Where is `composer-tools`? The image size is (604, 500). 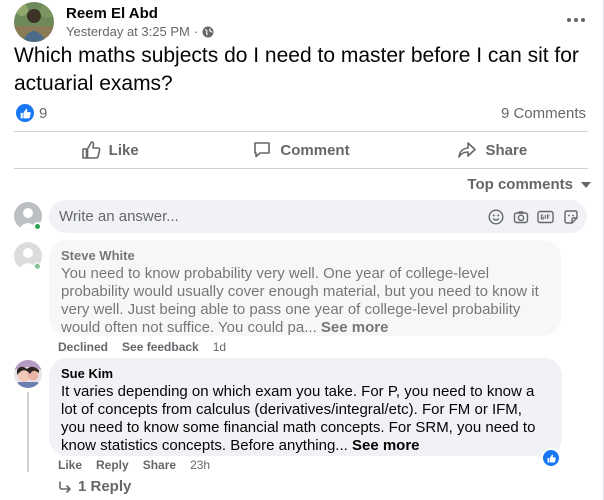 composer-tools is located at coordinates (533, 216).